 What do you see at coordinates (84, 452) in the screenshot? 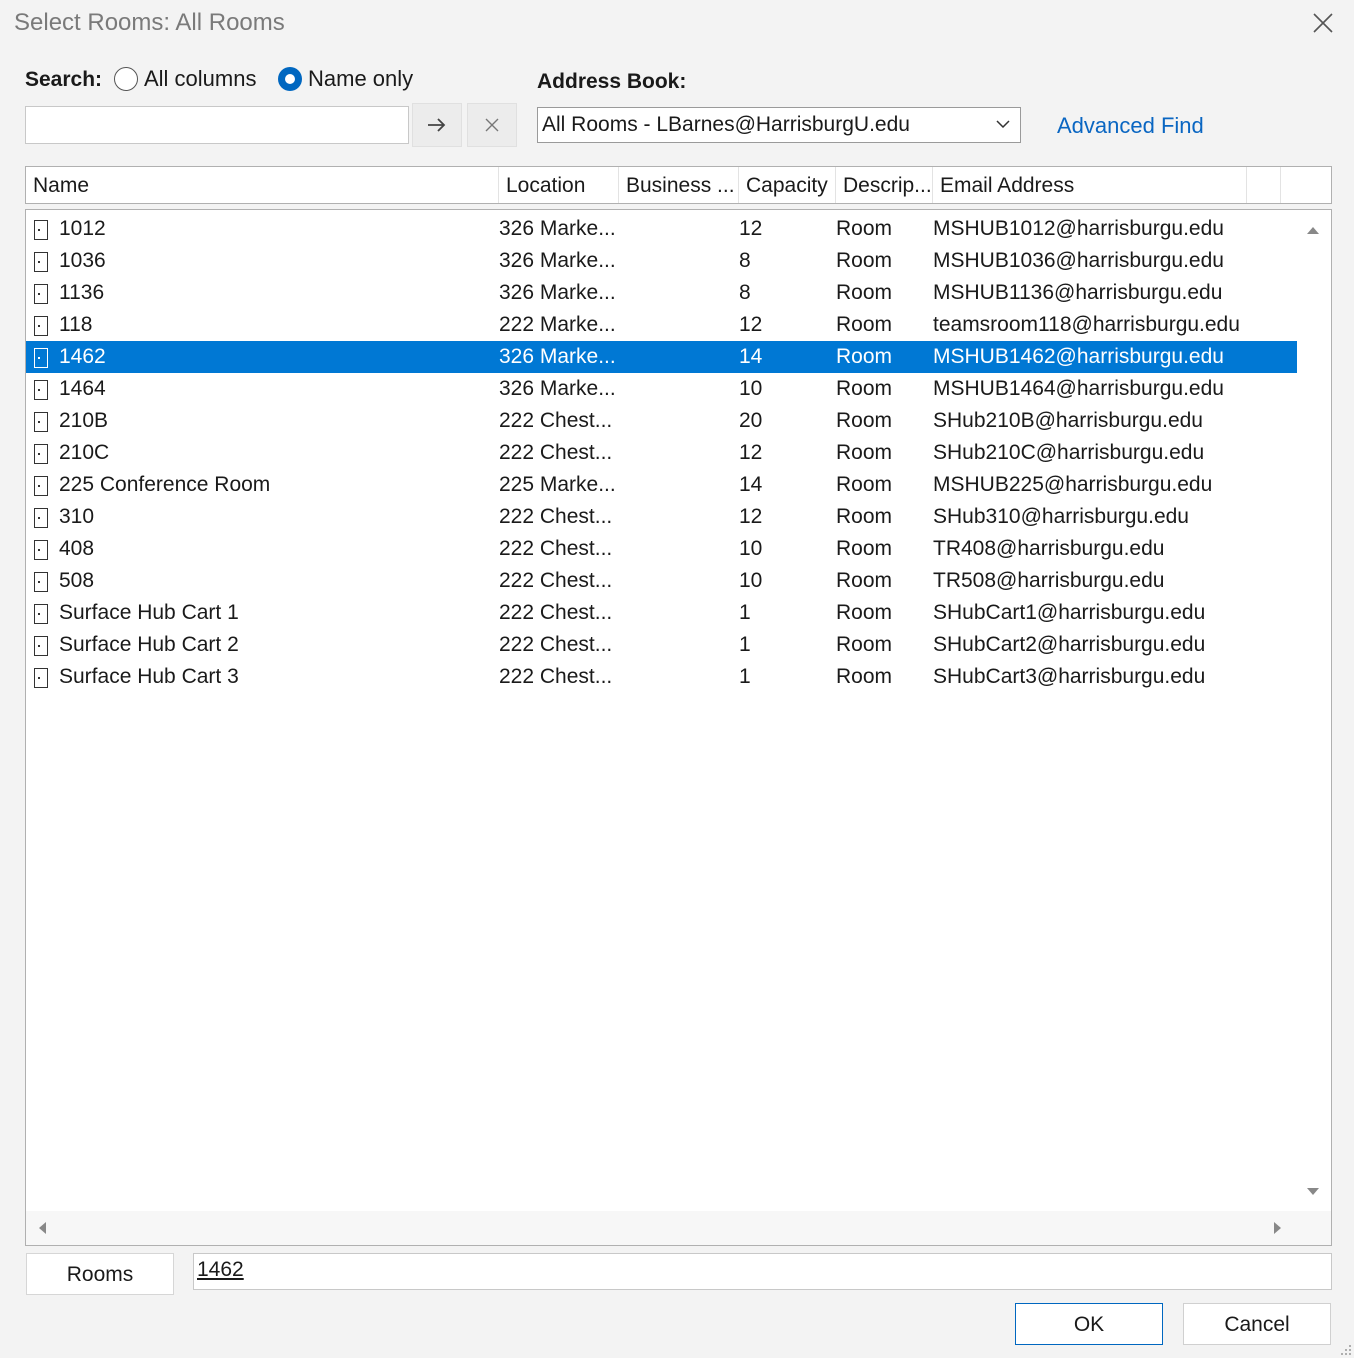
I see `cell-name: 210C` at bounding box center [84, 452].